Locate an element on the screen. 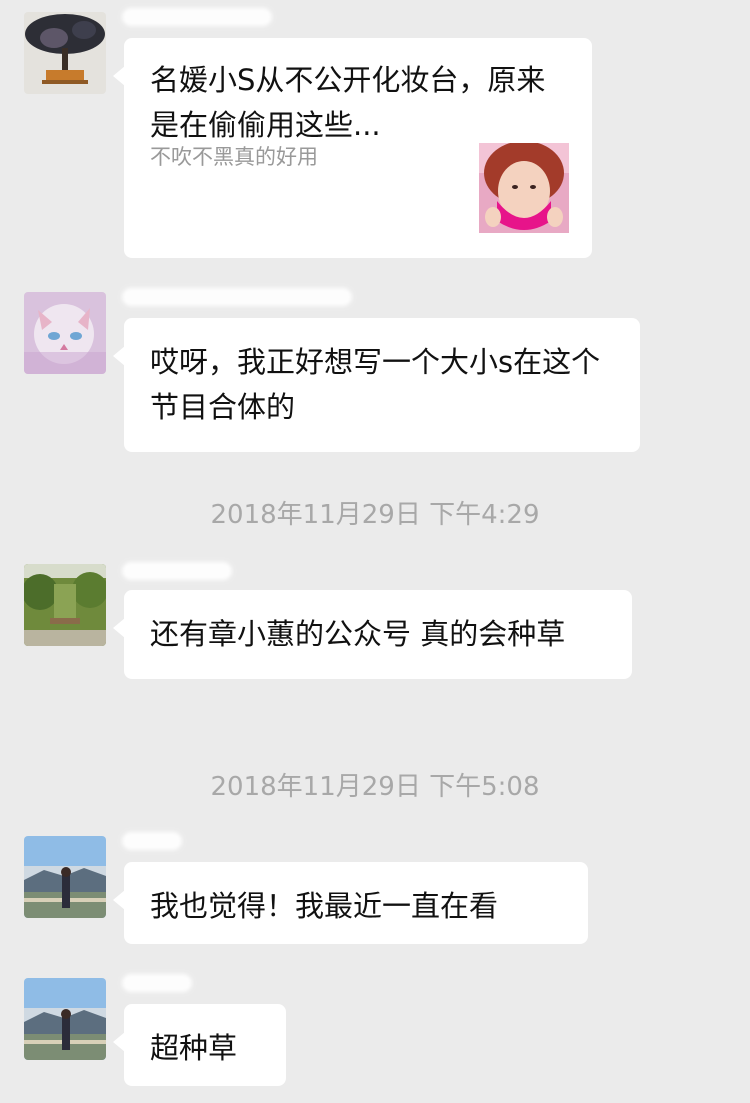  message-bubble: 还有章小蕙的公众号 真的会种草 is located at coordinates (372, 634).